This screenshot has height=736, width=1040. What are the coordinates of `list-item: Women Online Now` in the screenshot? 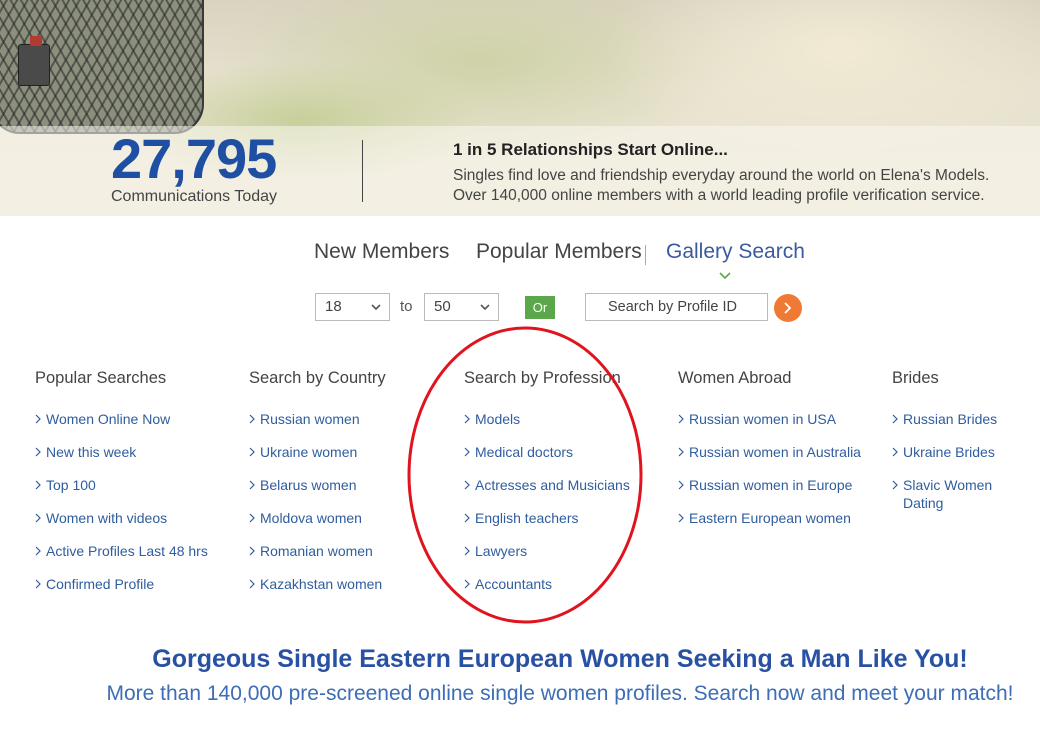 It's located at (140, 426).